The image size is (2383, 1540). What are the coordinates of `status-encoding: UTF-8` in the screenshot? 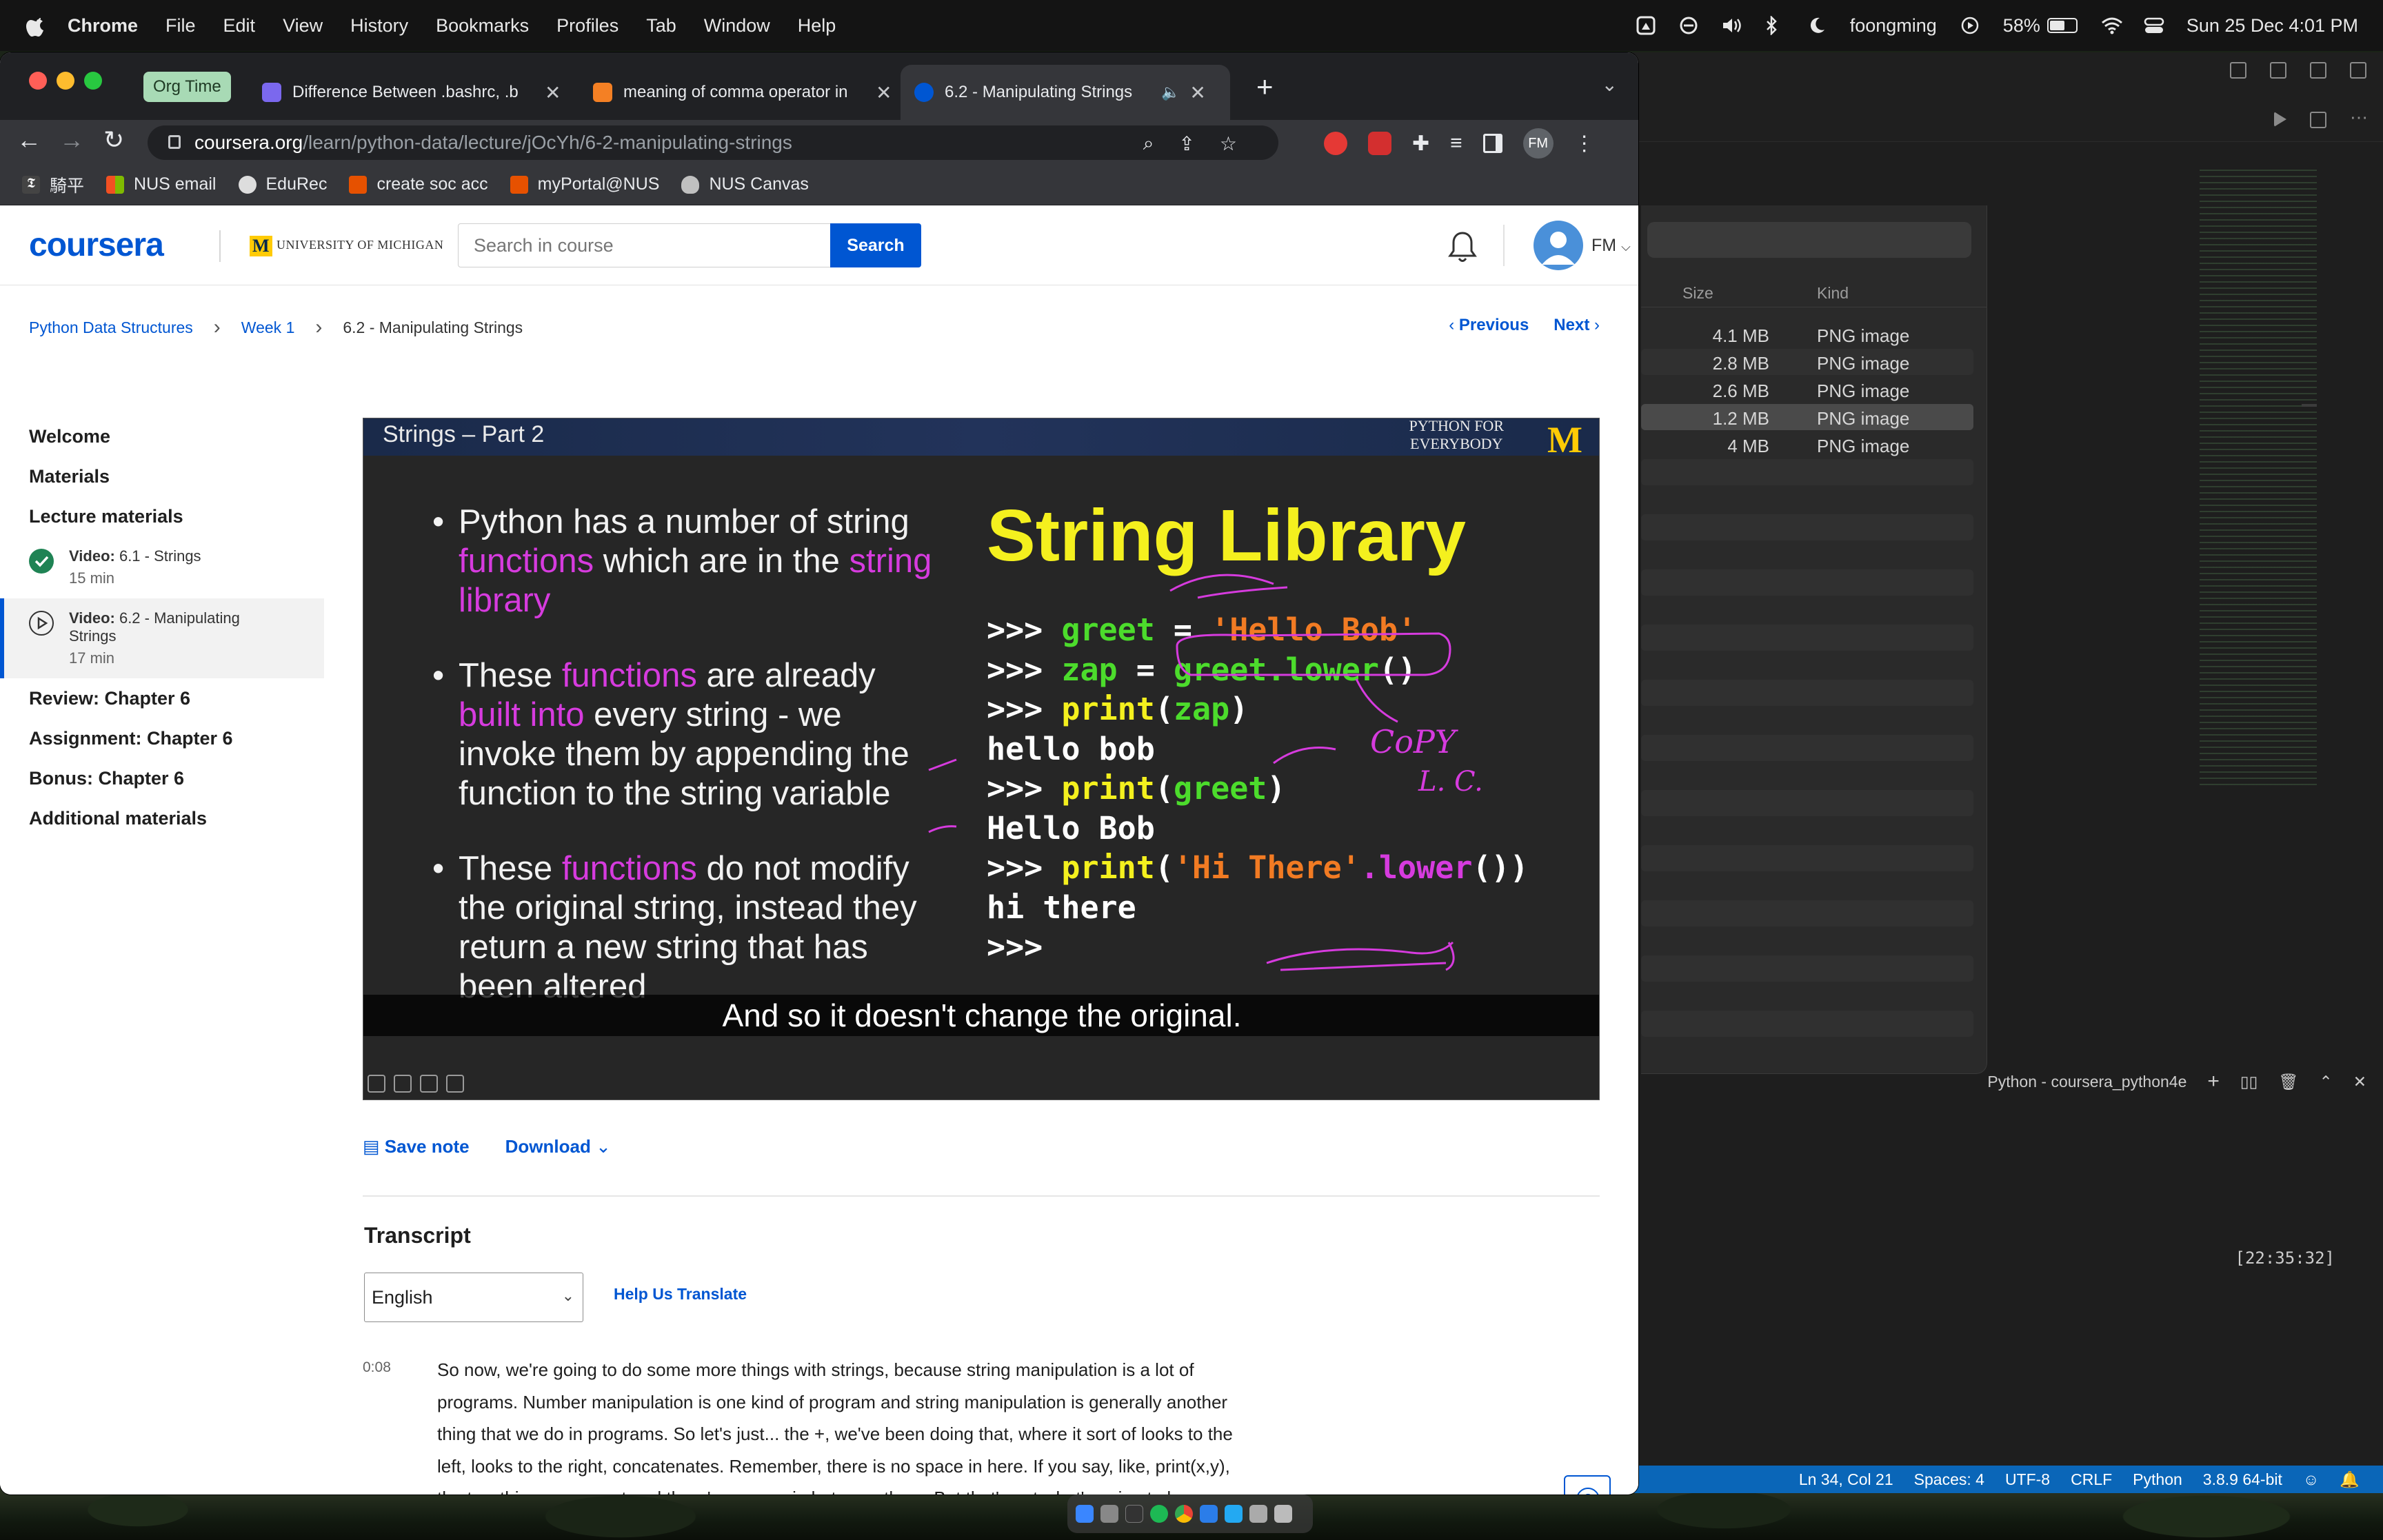 It's located at (2027, 1480).